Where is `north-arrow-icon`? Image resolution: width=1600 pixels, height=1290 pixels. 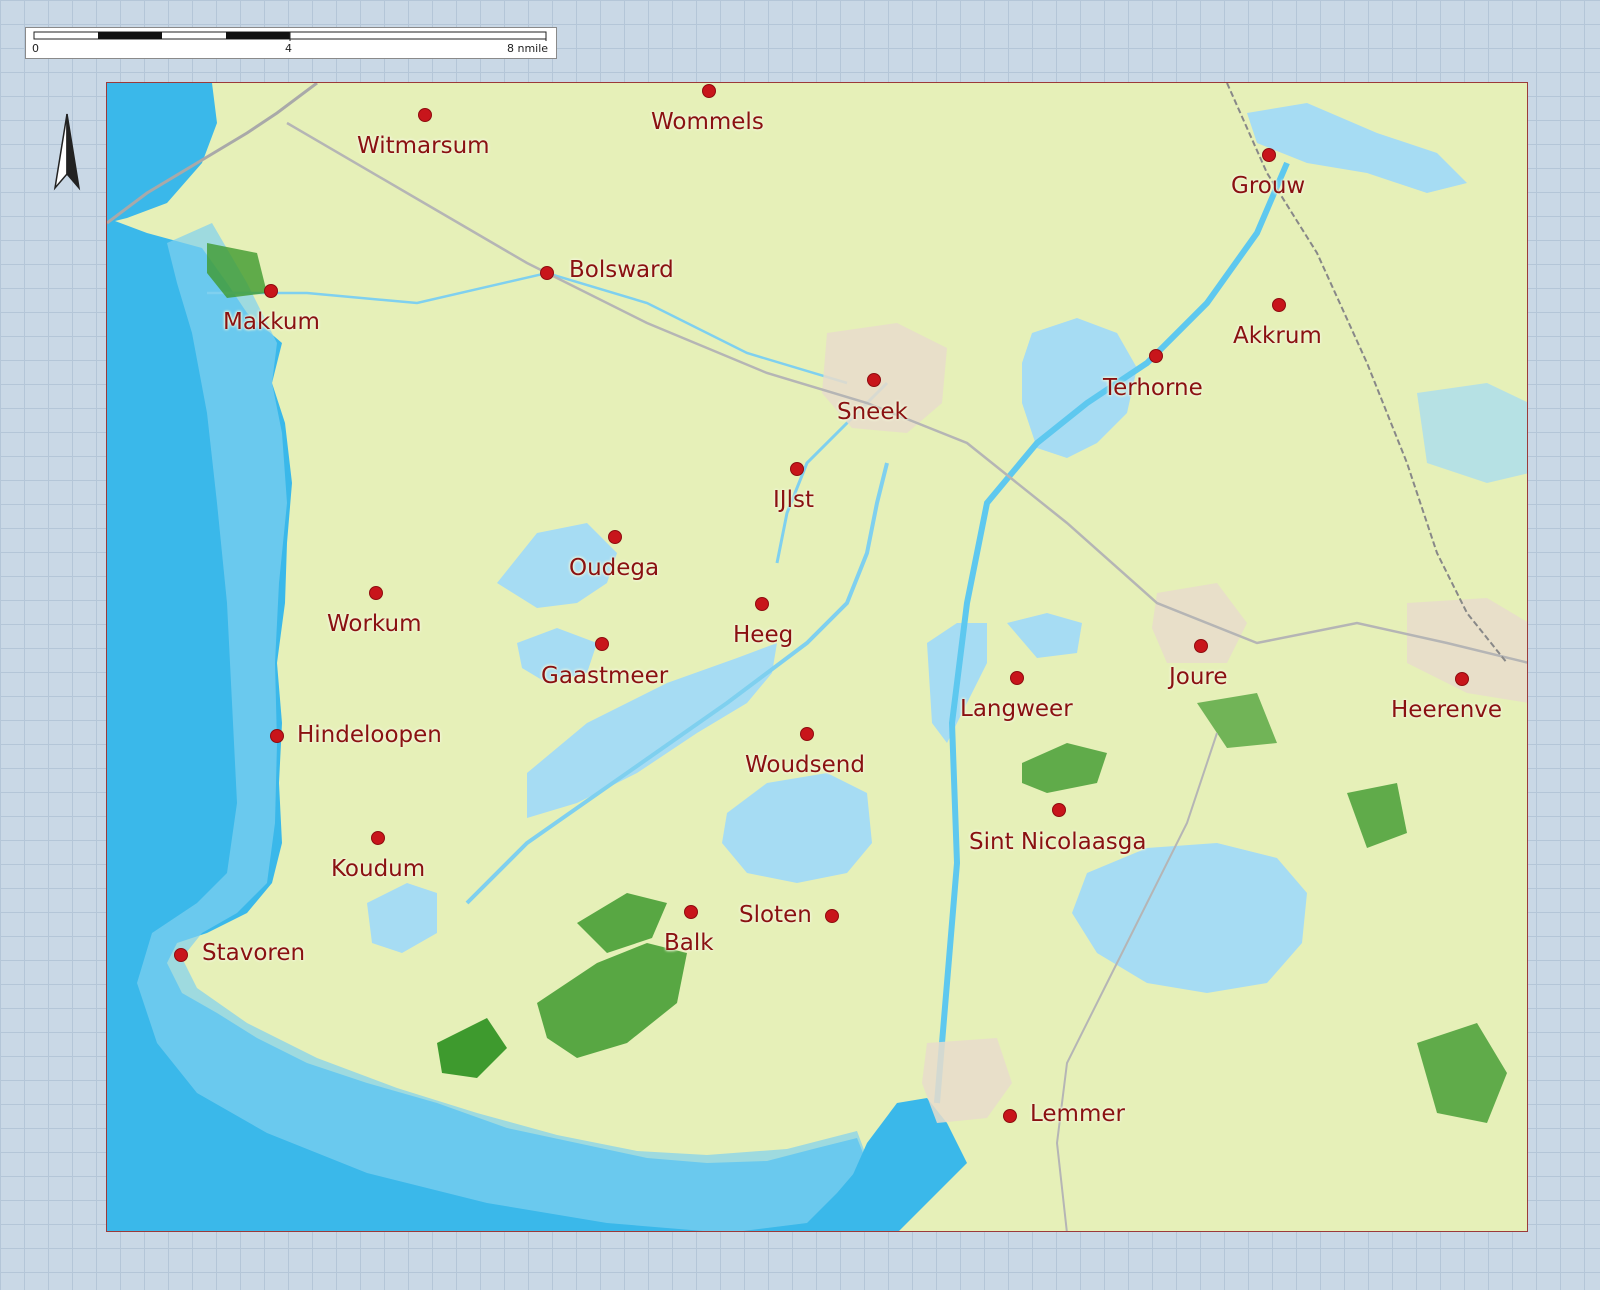 north-arrow-icon is located at coordinates (67, 154).